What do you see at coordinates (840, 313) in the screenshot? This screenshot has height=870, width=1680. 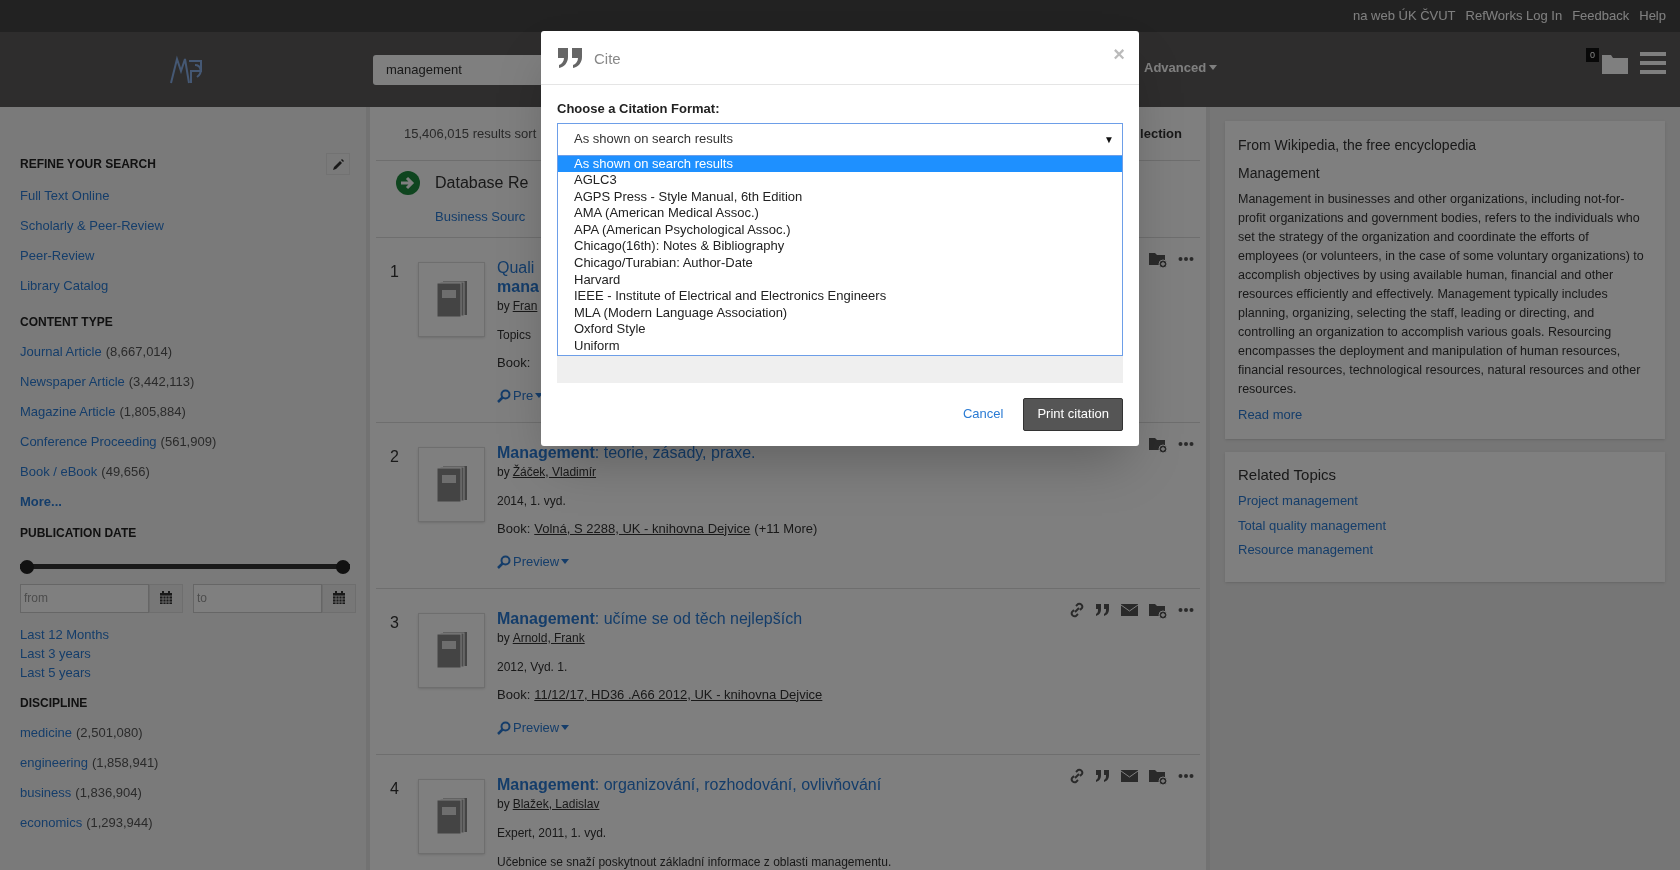 I see `format-option: MLA (Modern Language Association)` at bounding box center [840, 313].